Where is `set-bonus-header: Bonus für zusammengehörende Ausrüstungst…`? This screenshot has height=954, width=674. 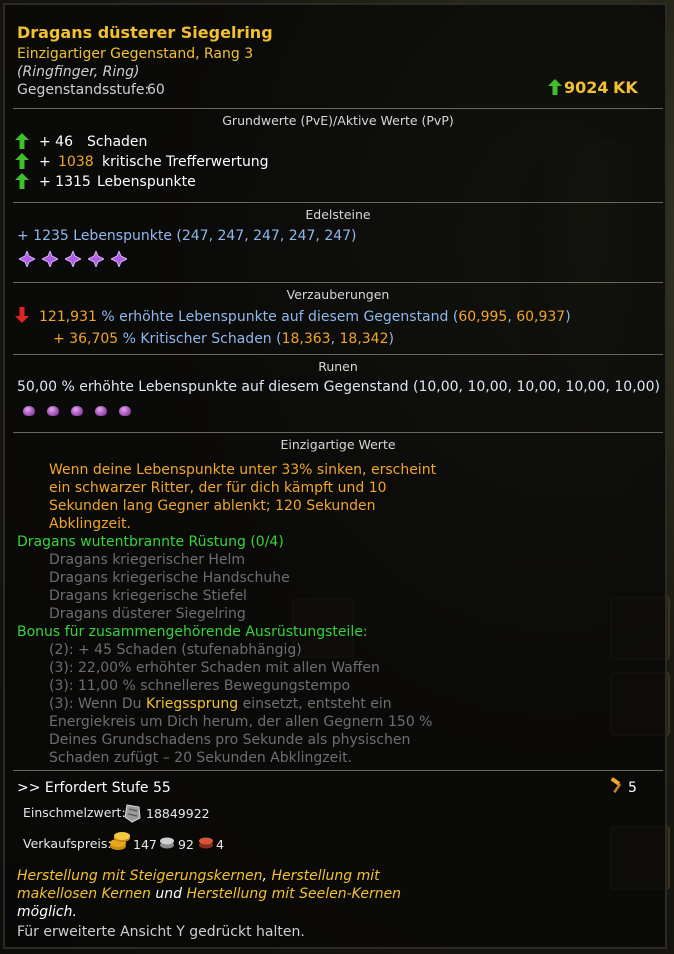 set-bonus-header: Bonus für zusammengehörende Ausrüstungst… is located at coordinates (192, 632).